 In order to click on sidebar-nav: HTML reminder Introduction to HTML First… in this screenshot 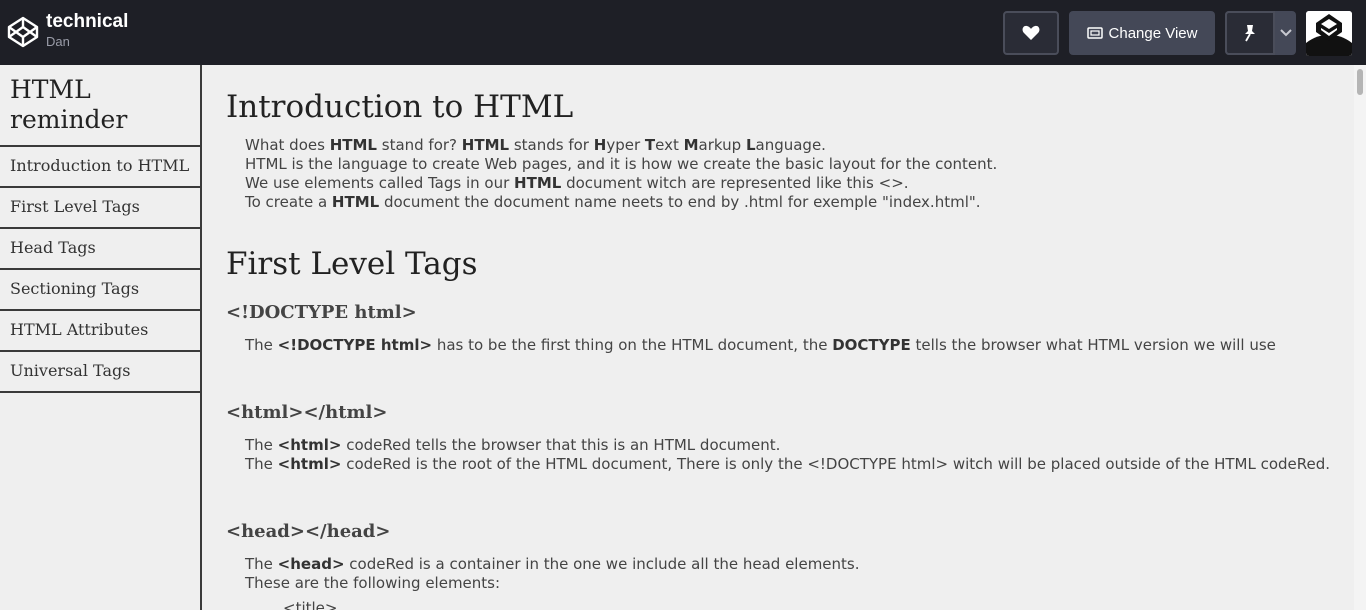, I will do `click(101, 337)`.